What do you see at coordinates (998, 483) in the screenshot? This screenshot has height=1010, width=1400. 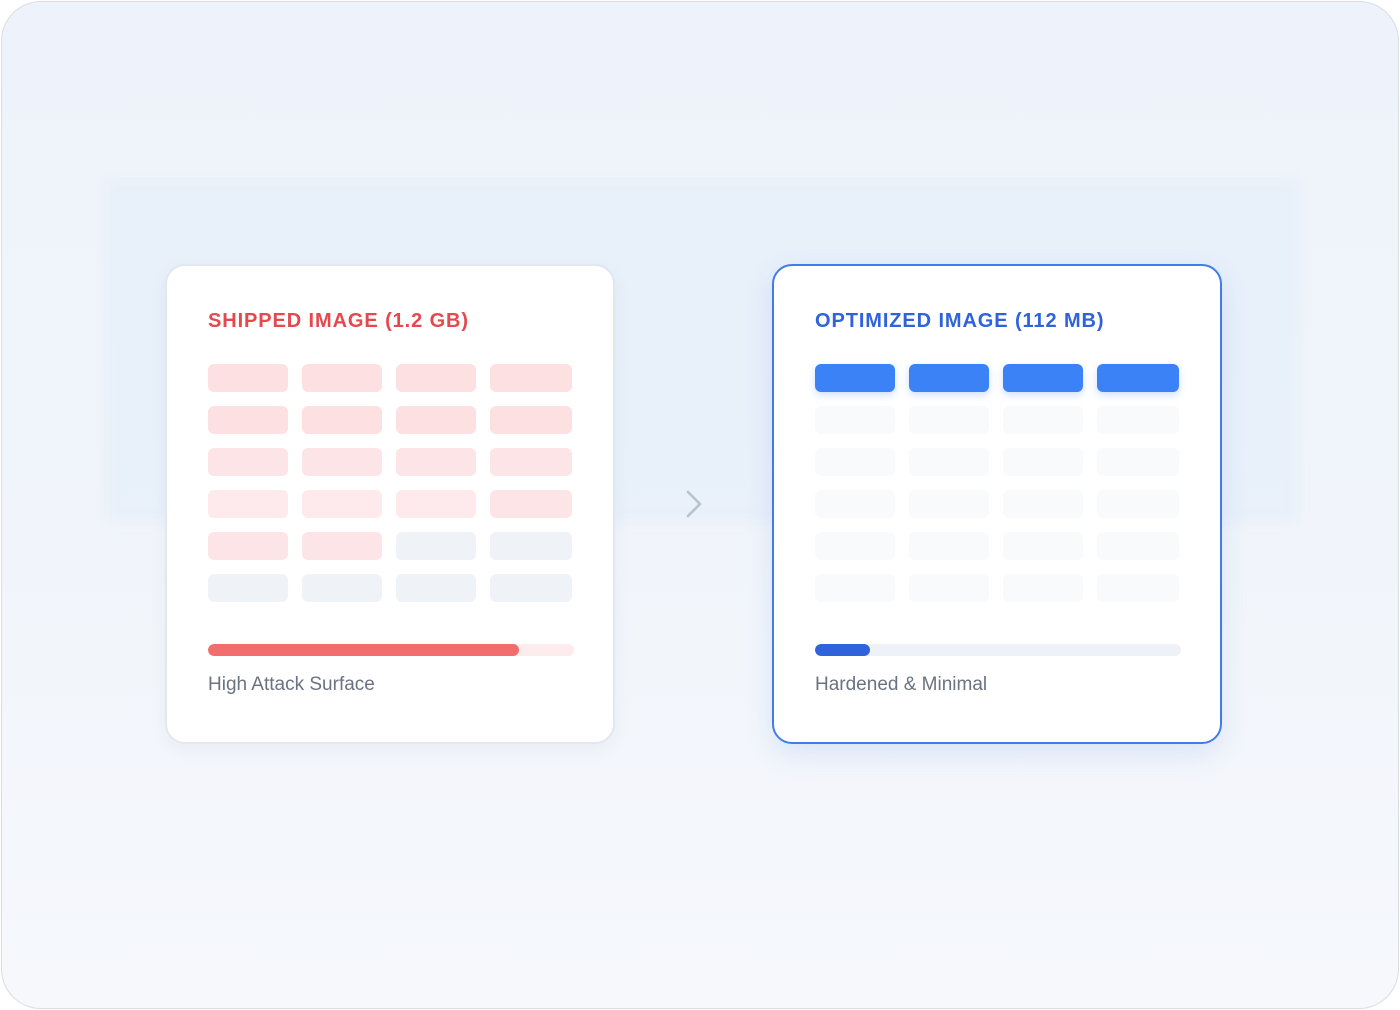 I see `optimized-image-layers` at bounding box center [998, 483].